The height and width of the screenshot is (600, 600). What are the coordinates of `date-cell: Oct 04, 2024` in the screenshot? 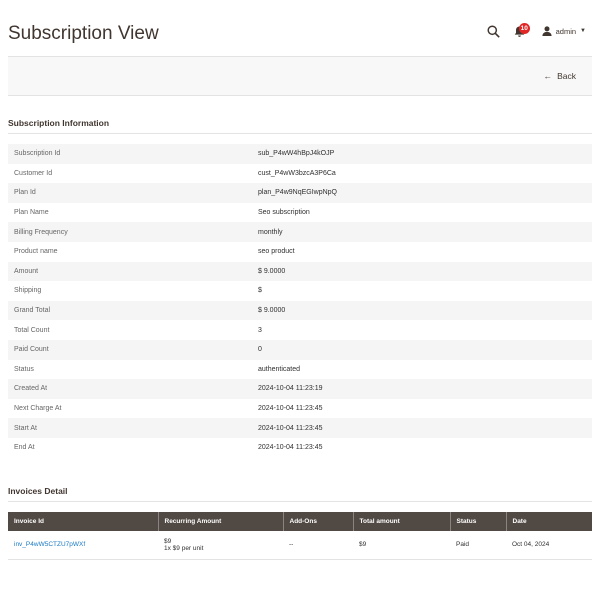 It's located at (549, 545).